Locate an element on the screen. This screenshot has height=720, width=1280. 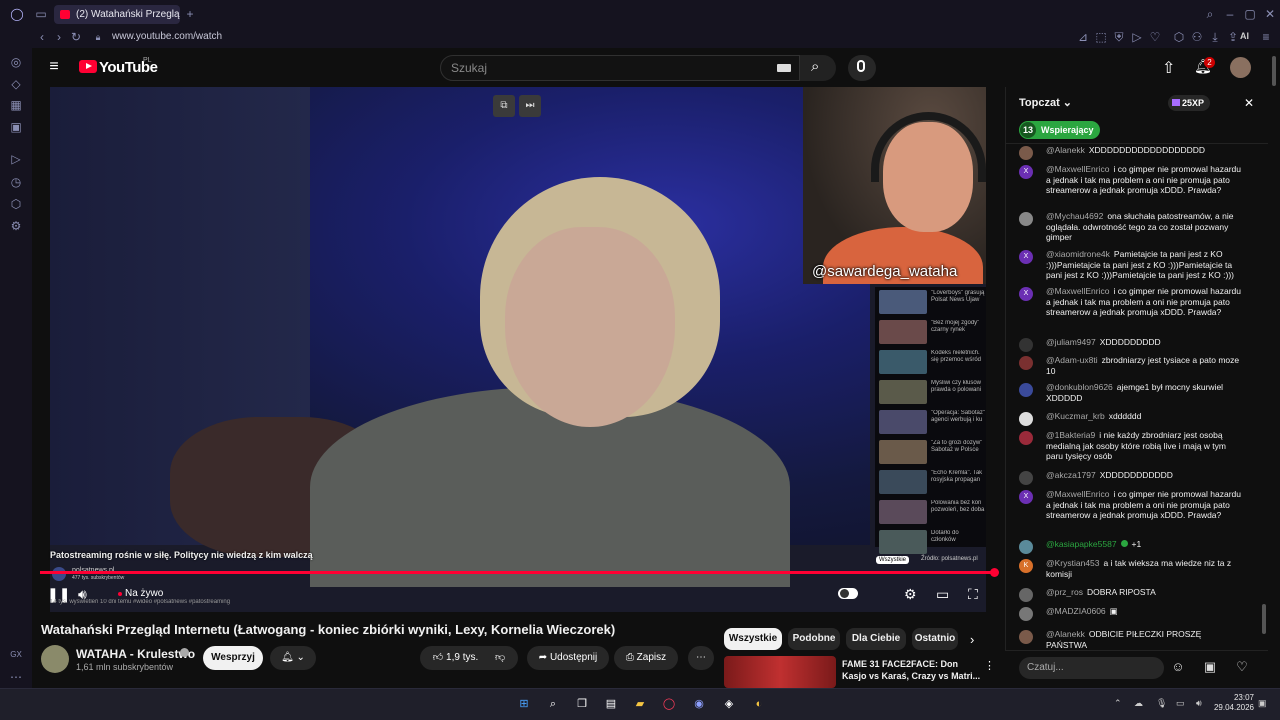
tray-volume-icon: 🔊︎ is located at coordinates (1199, 703).